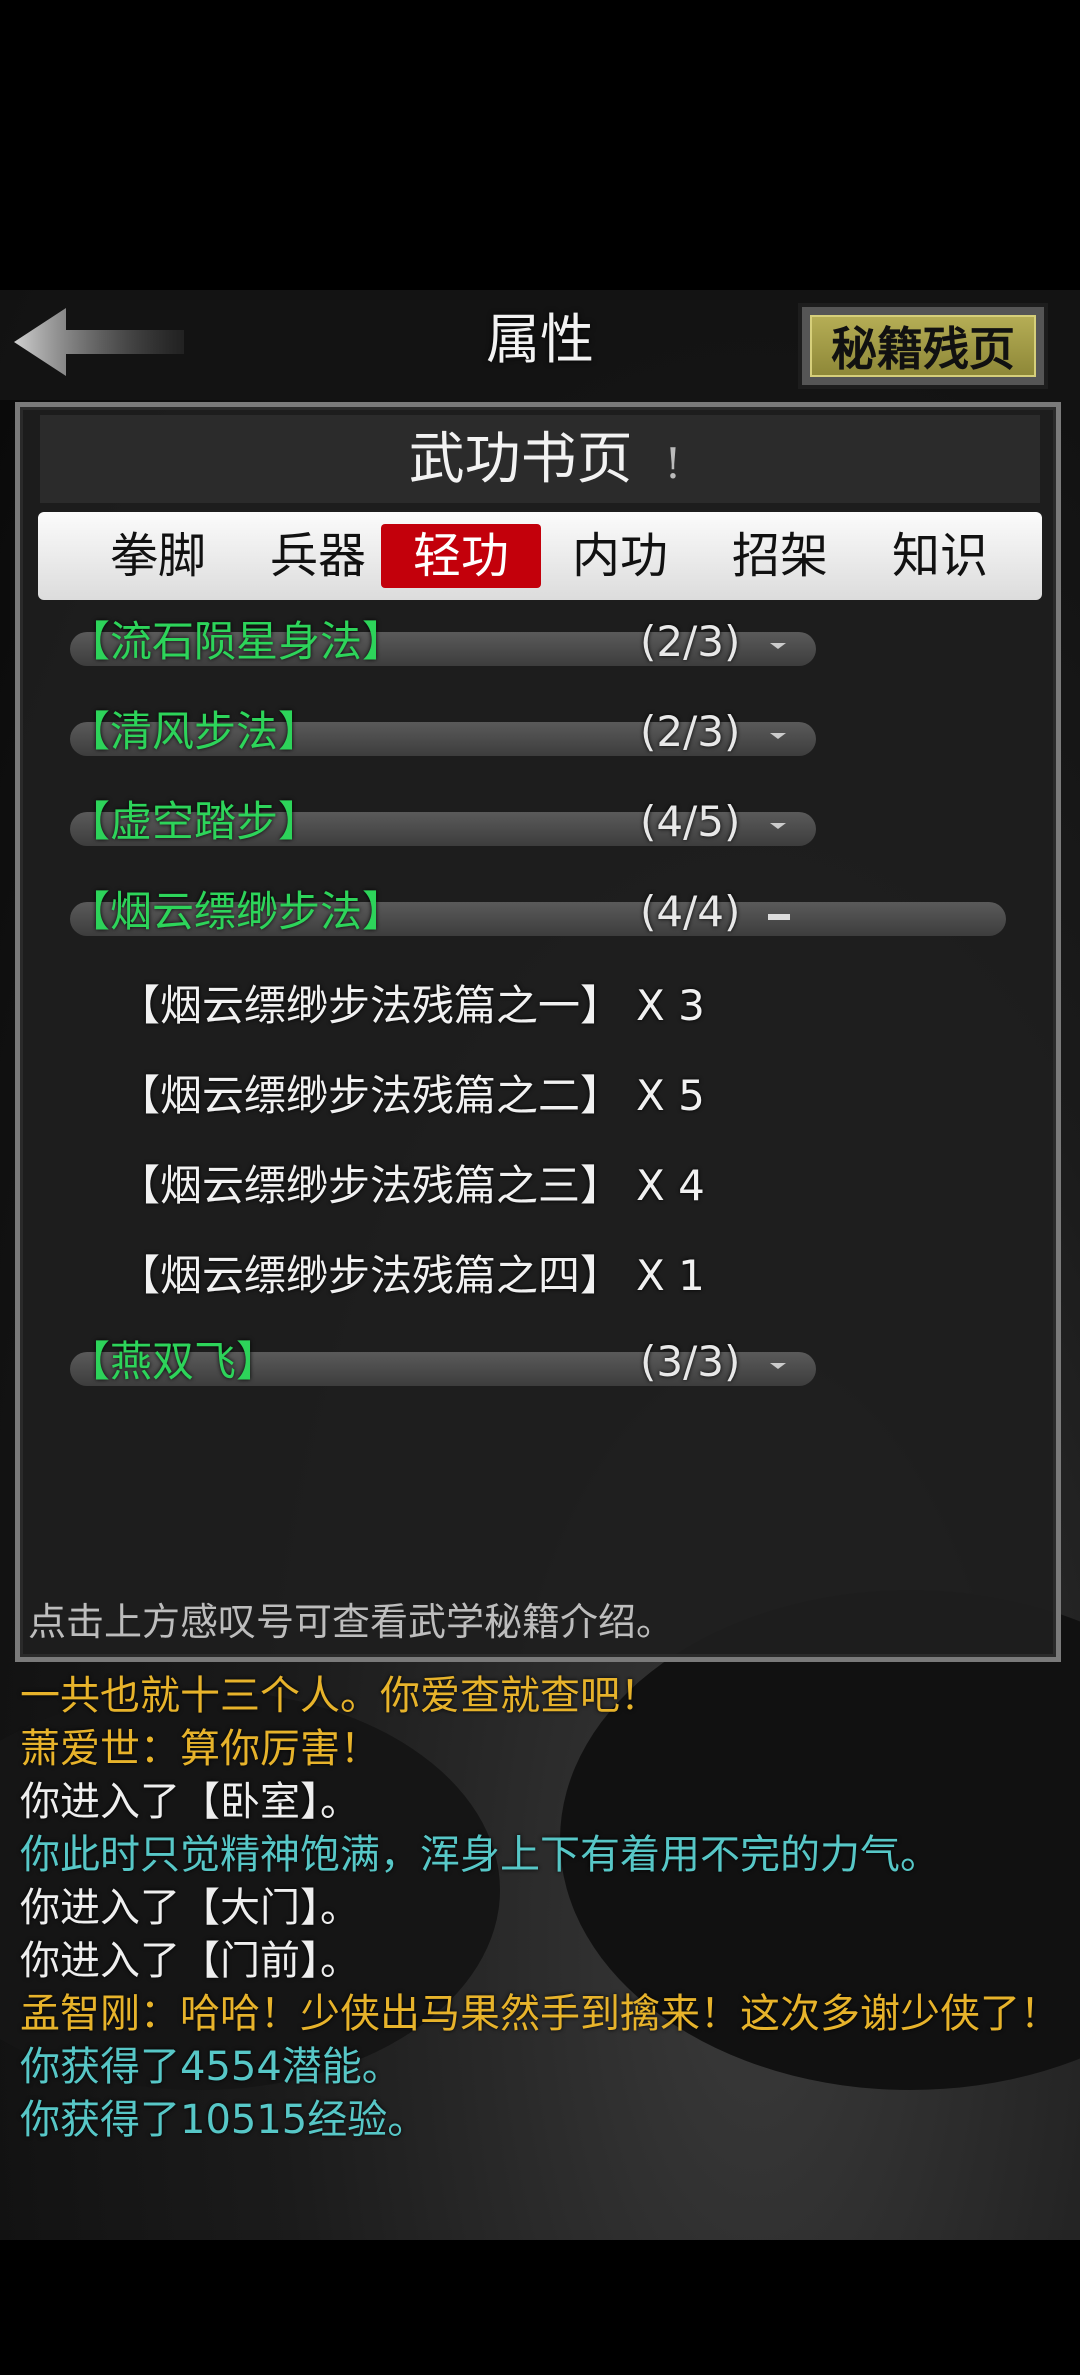 The image size is (1080, 2375). I want to click on log-line: 你进入了【大门】。, so click(190, 1908).